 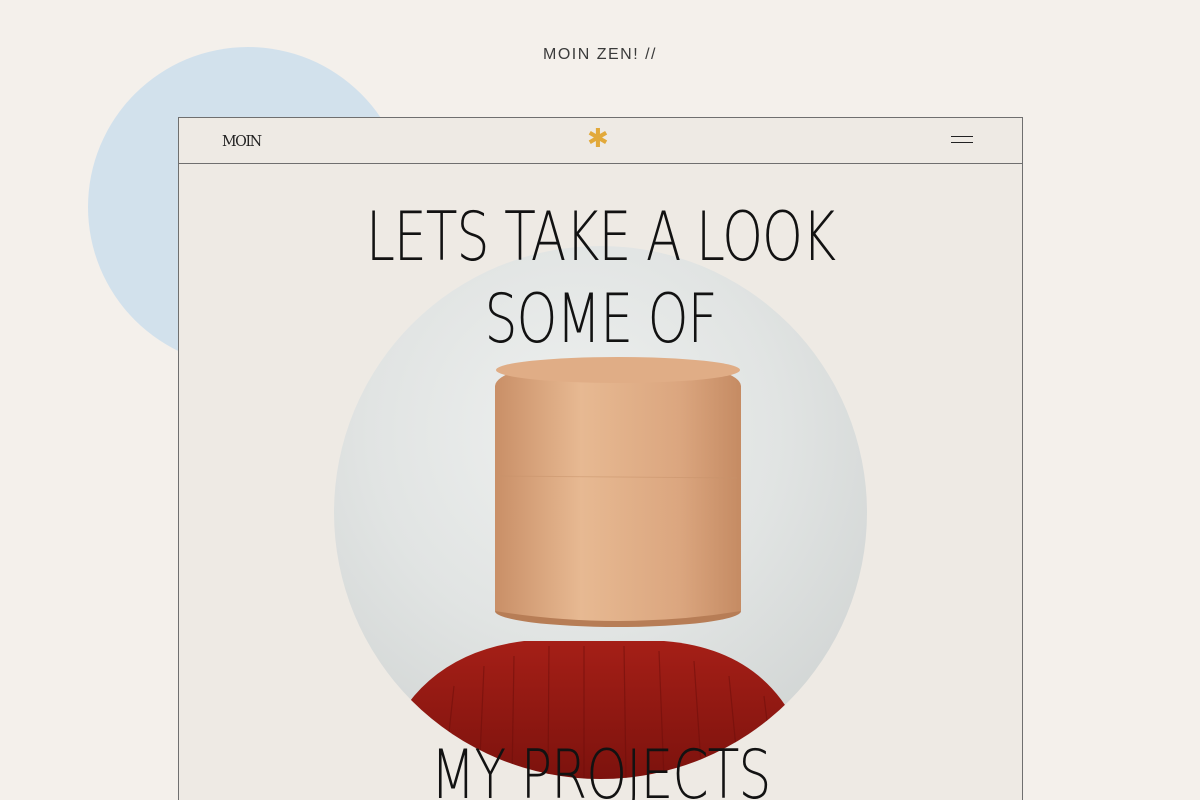 What do you see at coordinates (600, 238) in the screenshot?
I see `hero-headline-line-1: LETS TAKE A LOOK` at bounding box center [600, 238].